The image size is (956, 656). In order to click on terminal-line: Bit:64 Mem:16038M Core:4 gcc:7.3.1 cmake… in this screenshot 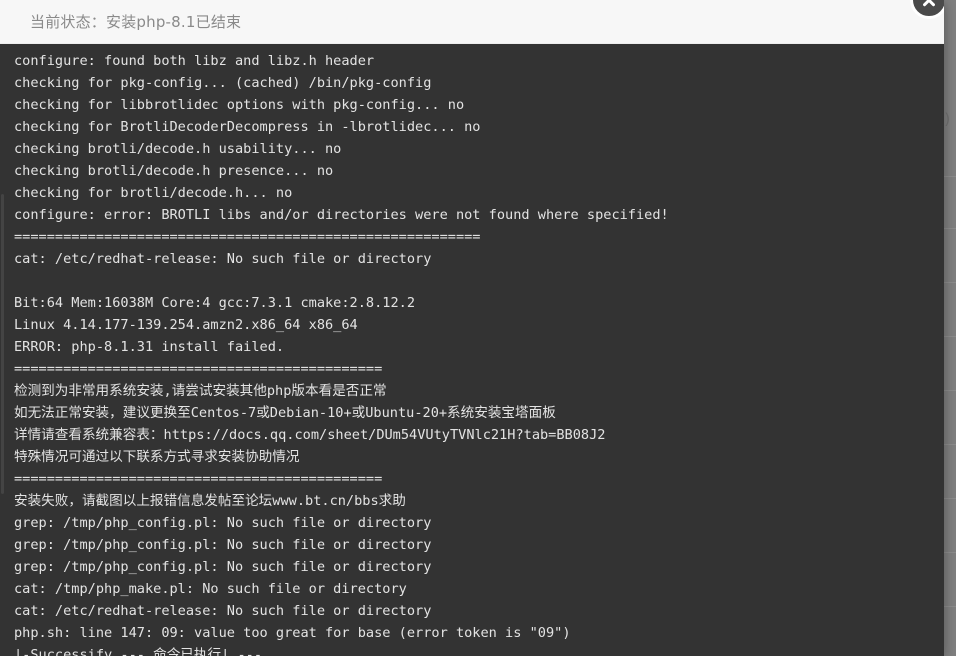, I will do `click(215, 303)`.